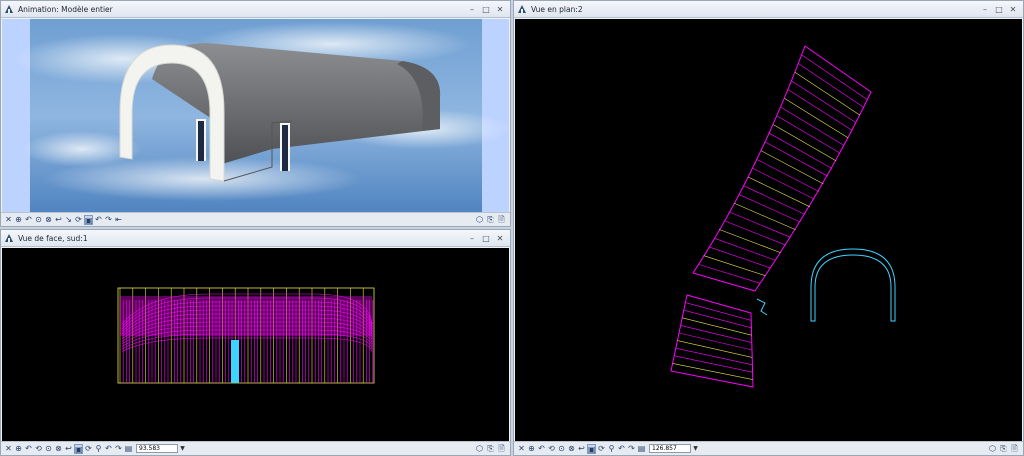 The image size is (1024, 456). I want to click on roof-fill, so click(246, 316).